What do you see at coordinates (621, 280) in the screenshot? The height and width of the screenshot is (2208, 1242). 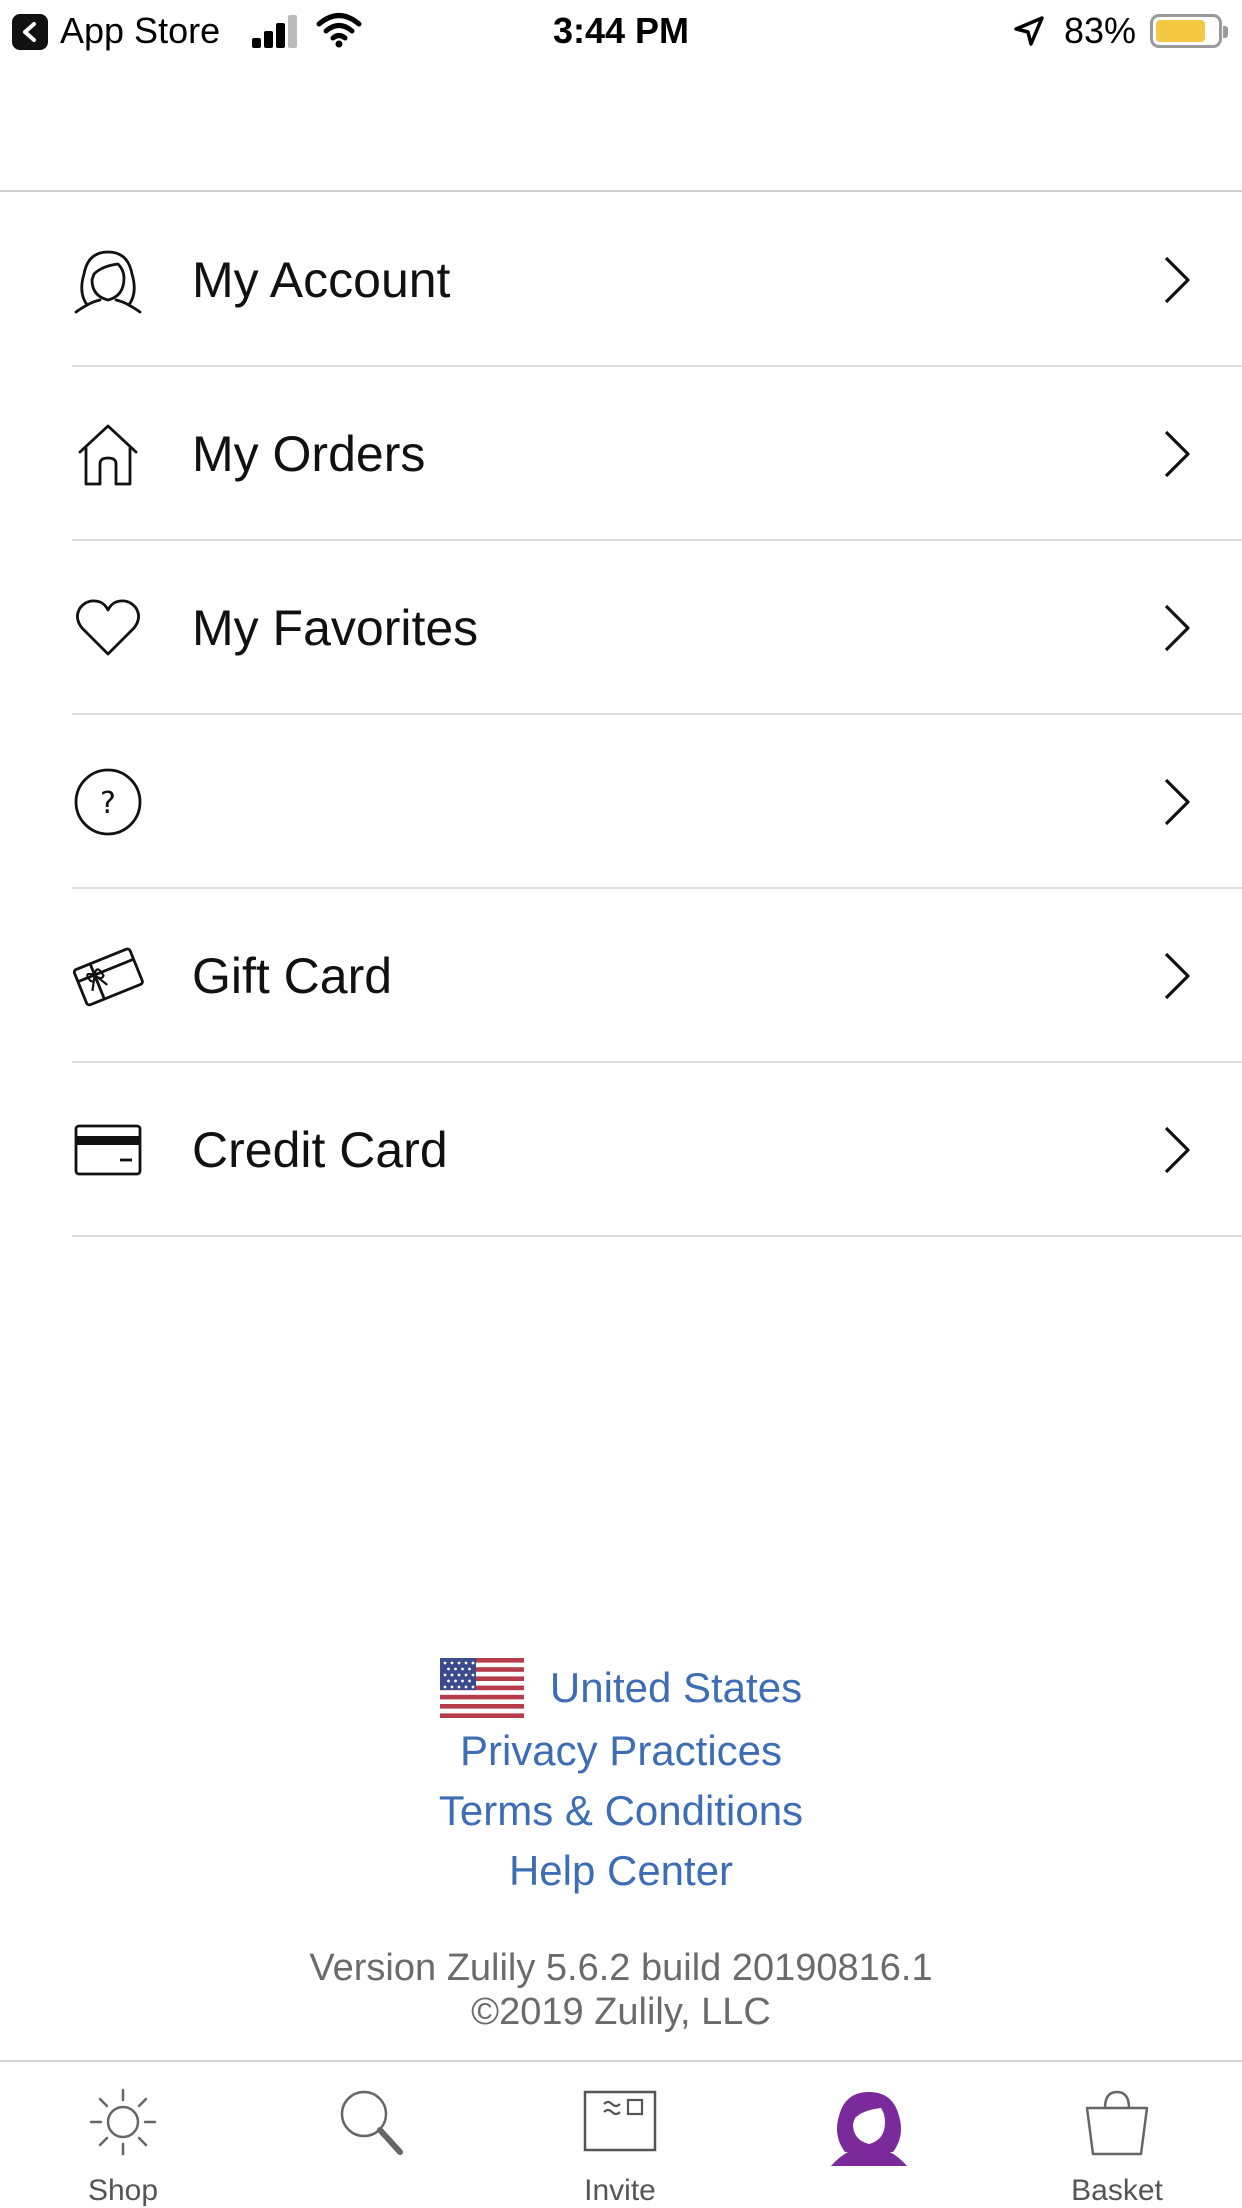 I see `menu-item-my-account: My Account` at bounding box center [621, 280].